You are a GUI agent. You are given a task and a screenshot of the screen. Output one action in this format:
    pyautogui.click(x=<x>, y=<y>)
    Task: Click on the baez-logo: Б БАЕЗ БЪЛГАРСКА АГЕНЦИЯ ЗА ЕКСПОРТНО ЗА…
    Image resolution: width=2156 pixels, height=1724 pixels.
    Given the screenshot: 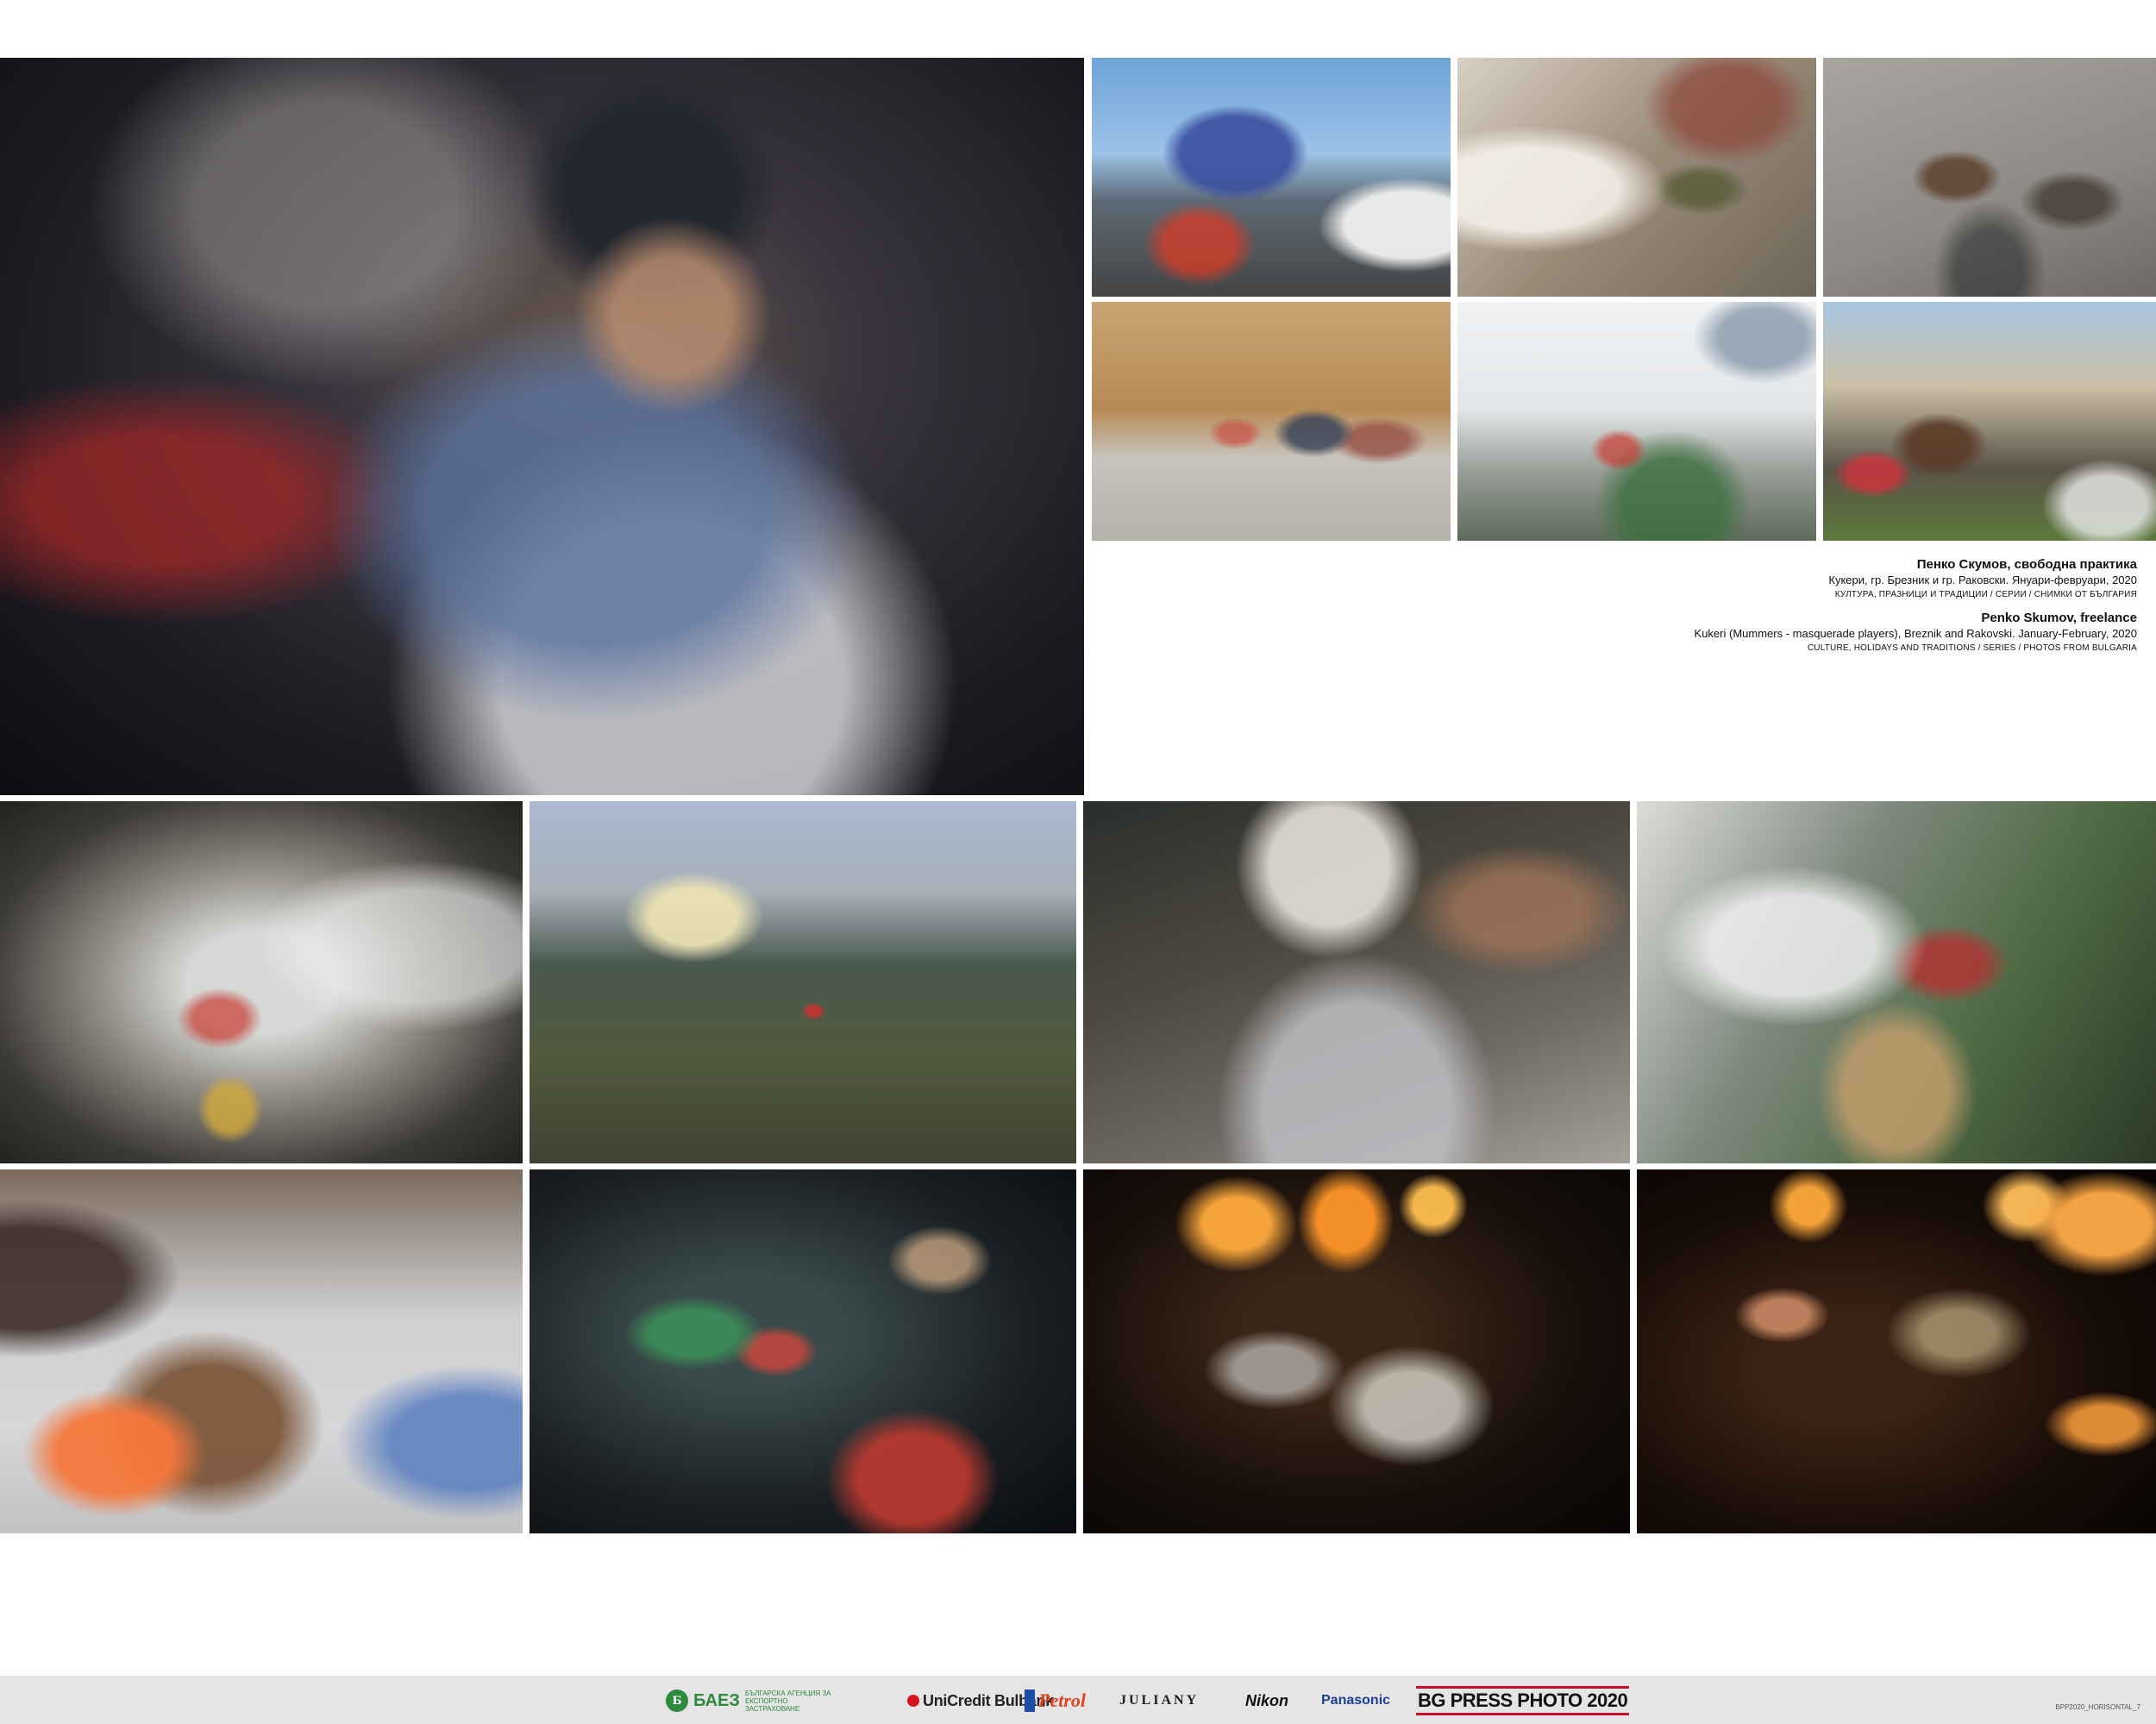 What is the action you would take?
    pyautogui.click(x=753, y=1701)
    